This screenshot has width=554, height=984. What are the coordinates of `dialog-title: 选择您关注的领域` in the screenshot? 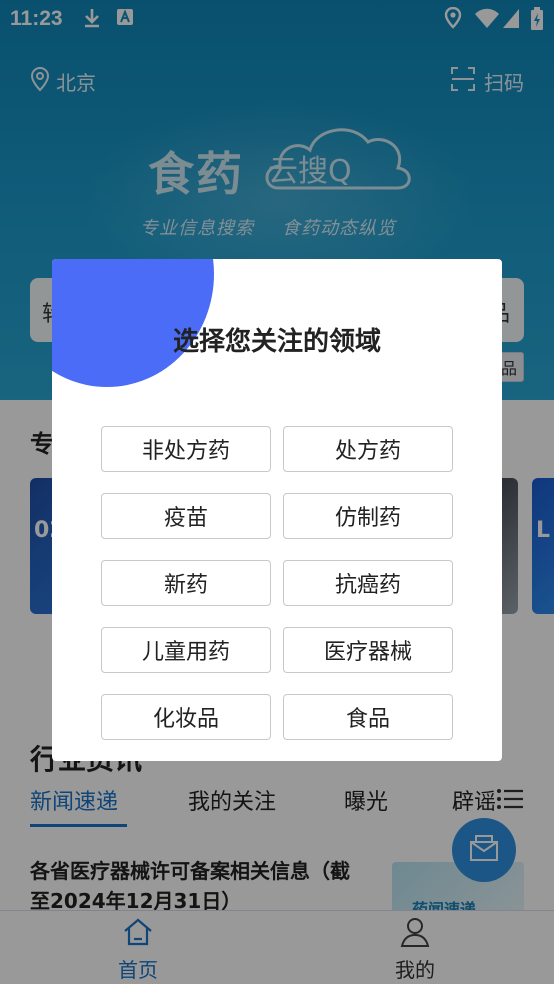 It's located at (276, 342).